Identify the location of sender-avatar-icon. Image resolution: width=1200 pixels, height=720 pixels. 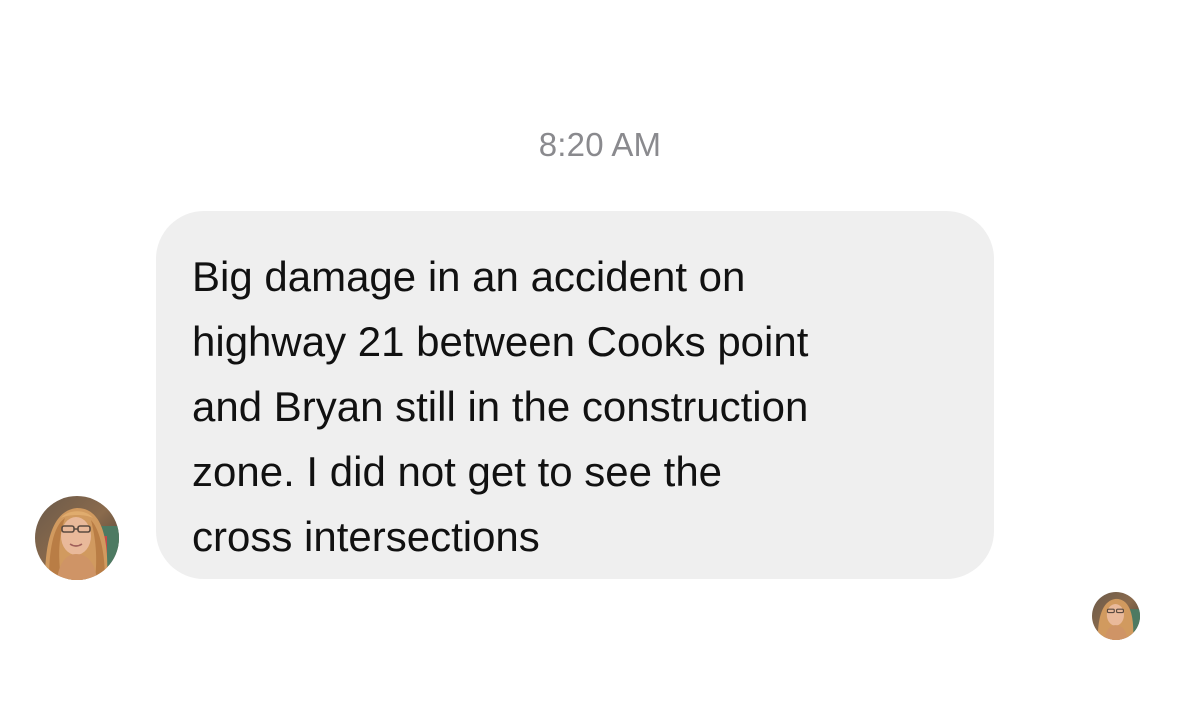
(77, 538).